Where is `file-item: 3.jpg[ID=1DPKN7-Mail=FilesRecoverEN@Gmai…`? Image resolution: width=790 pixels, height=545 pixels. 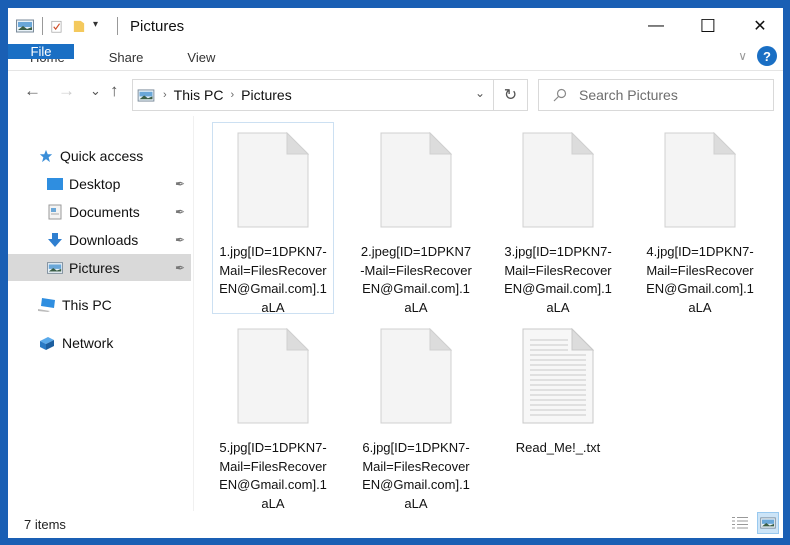 file-item: 3.jpg[ID=1DPKN7-Mail=FilesRecoverEN@Gmai… is located at coordinates (558, 219).